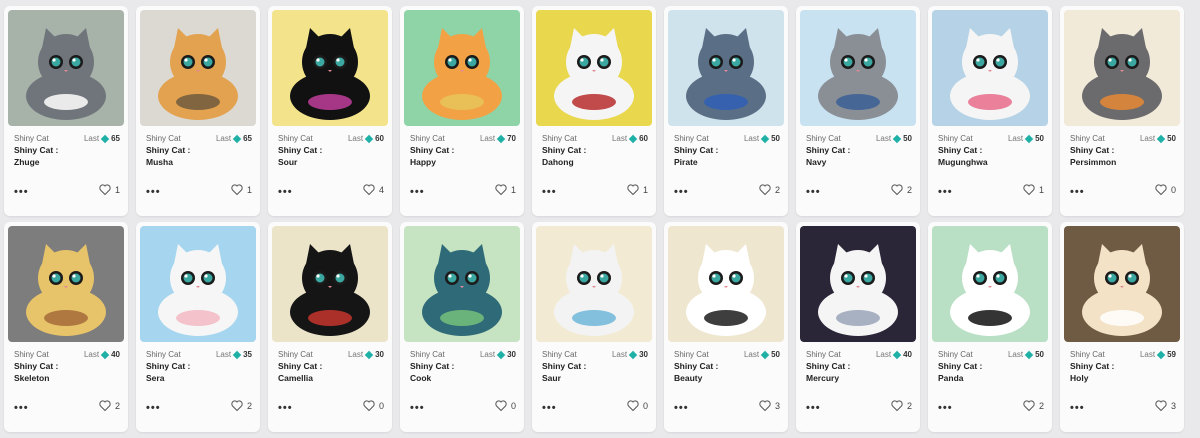 Image resolution: width=1200 pixels, height=438 pixels. I want to click on favorite-count: 4, so click(381, 189).